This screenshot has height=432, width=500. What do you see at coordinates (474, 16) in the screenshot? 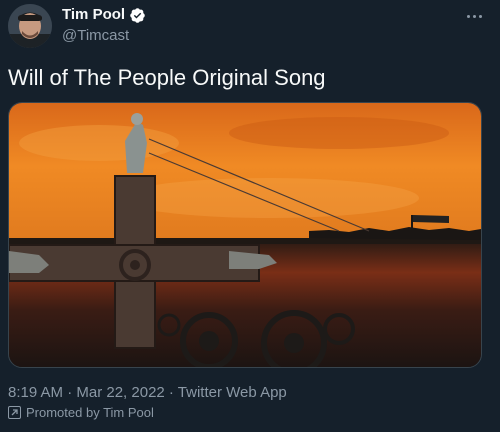
I see `more-options-button` at bounding box center [474, 16].